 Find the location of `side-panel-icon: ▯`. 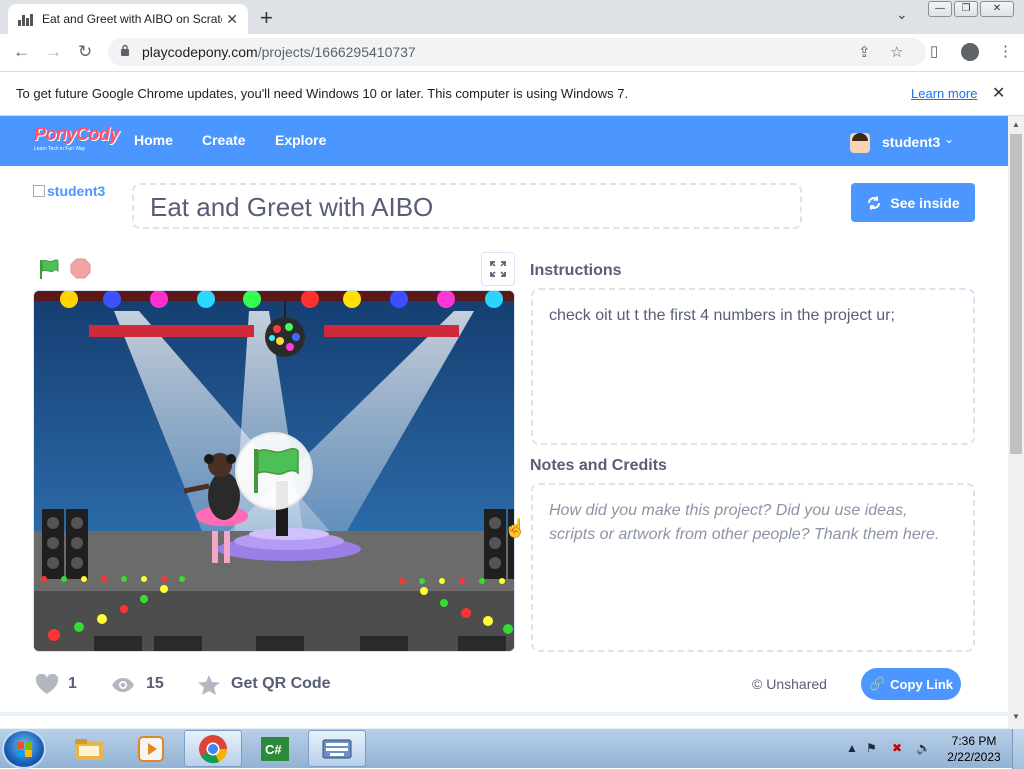

side-panel-icon: ▯ is located at coordinates (934, 51).